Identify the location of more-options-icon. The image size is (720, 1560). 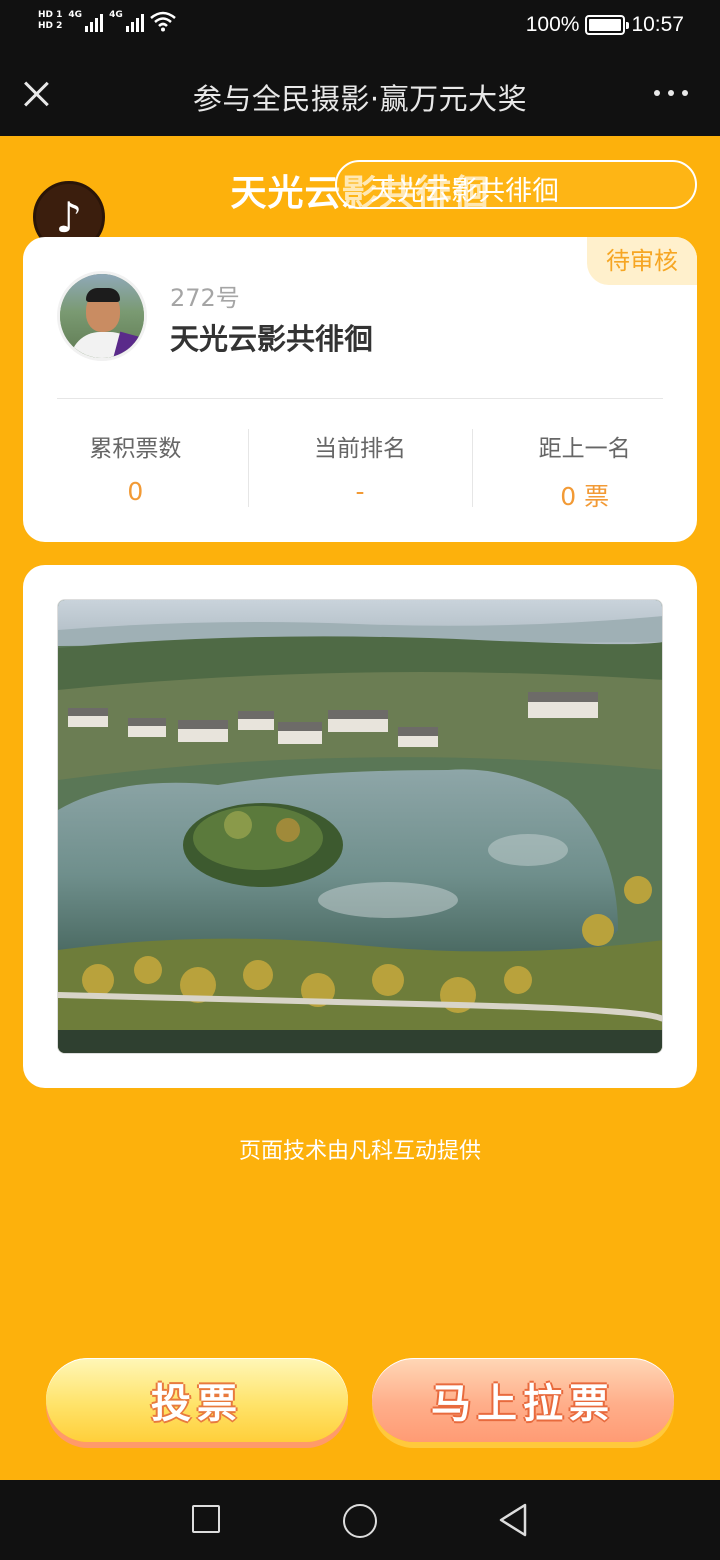
(671, 94).